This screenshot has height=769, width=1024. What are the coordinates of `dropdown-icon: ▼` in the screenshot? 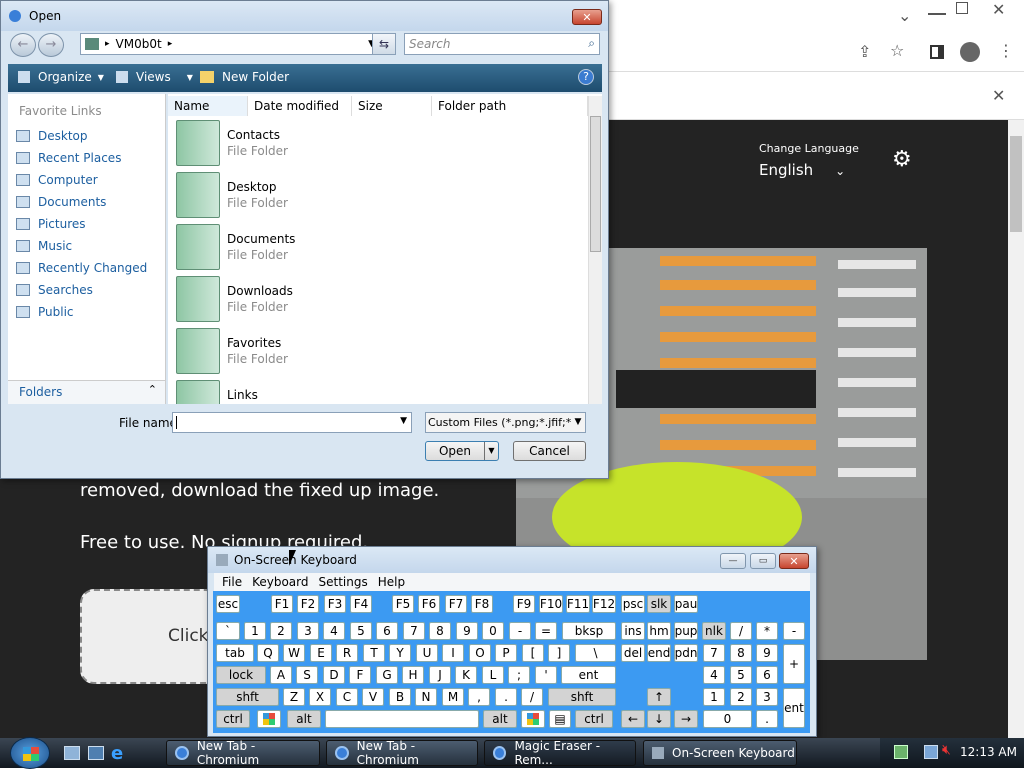 It's located at (403, 421).